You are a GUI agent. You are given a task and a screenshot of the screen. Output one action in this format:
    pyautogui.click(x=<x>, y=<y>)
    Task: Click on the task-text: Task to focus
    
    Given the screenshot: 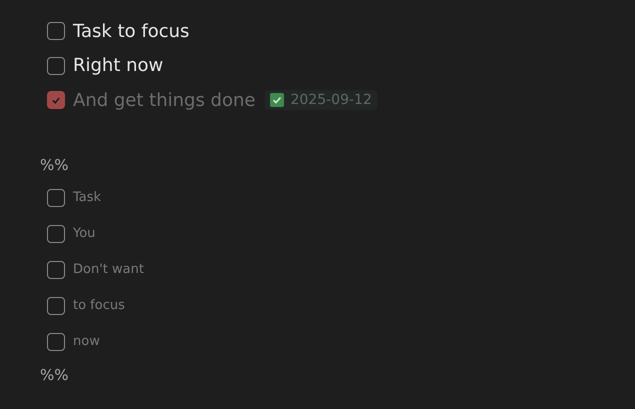 What is the action you would take?
    pyautogui.click(x=131, y=31)
    